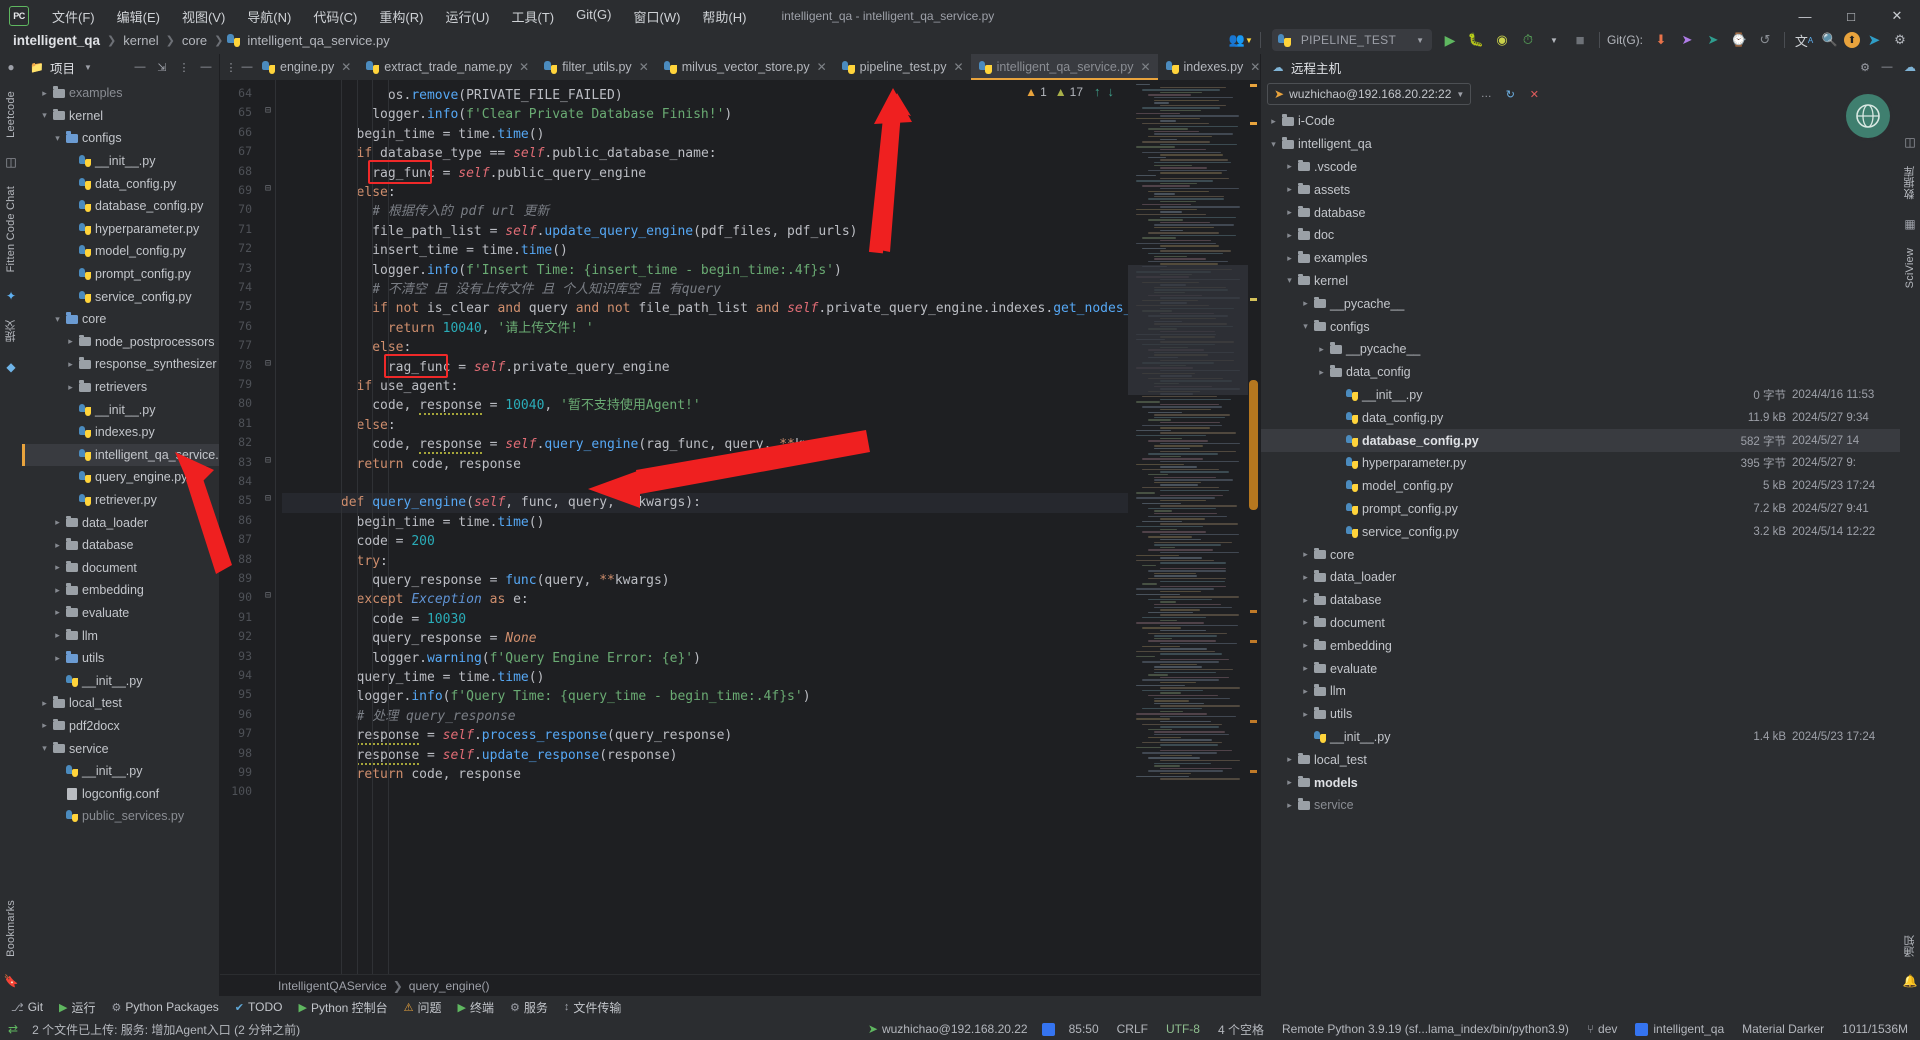 The height and width of the screenshot is (1040, 1920). I want to click on project-tree-row: database_config.py, so click(120, 206).